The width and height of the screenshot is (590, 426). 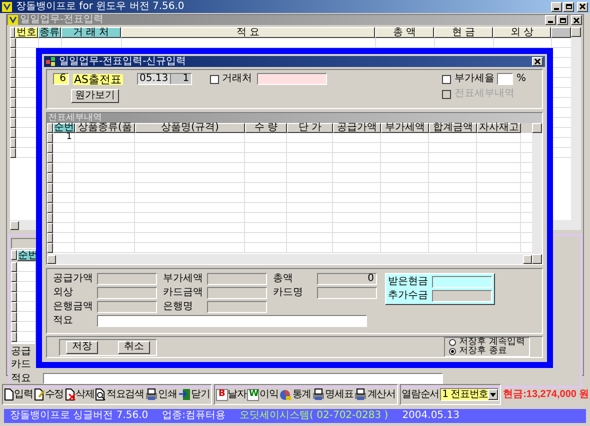 I want to click on column-header: 총 액, so click(x=404, y=32).